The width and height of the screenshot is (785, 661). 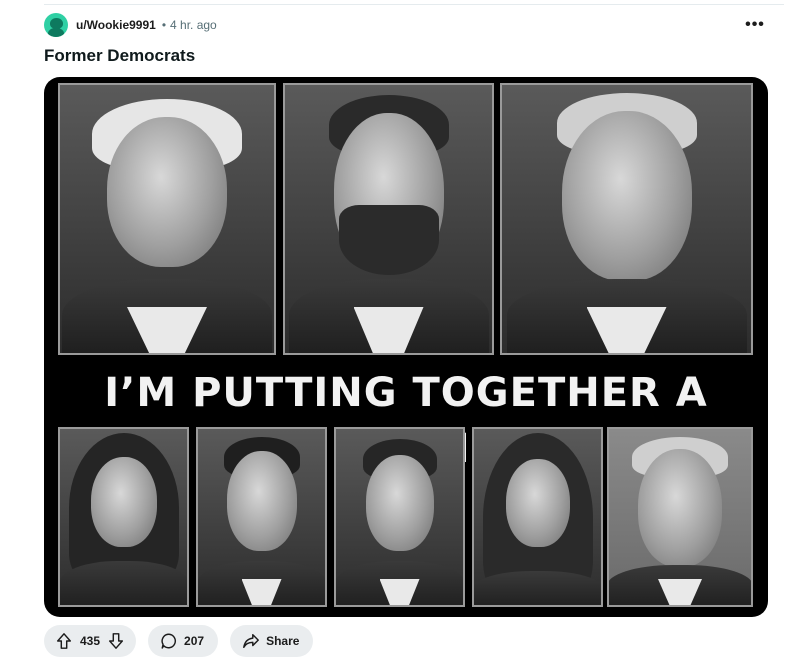 I want to click on top-divider, so click(x=414, y=4).